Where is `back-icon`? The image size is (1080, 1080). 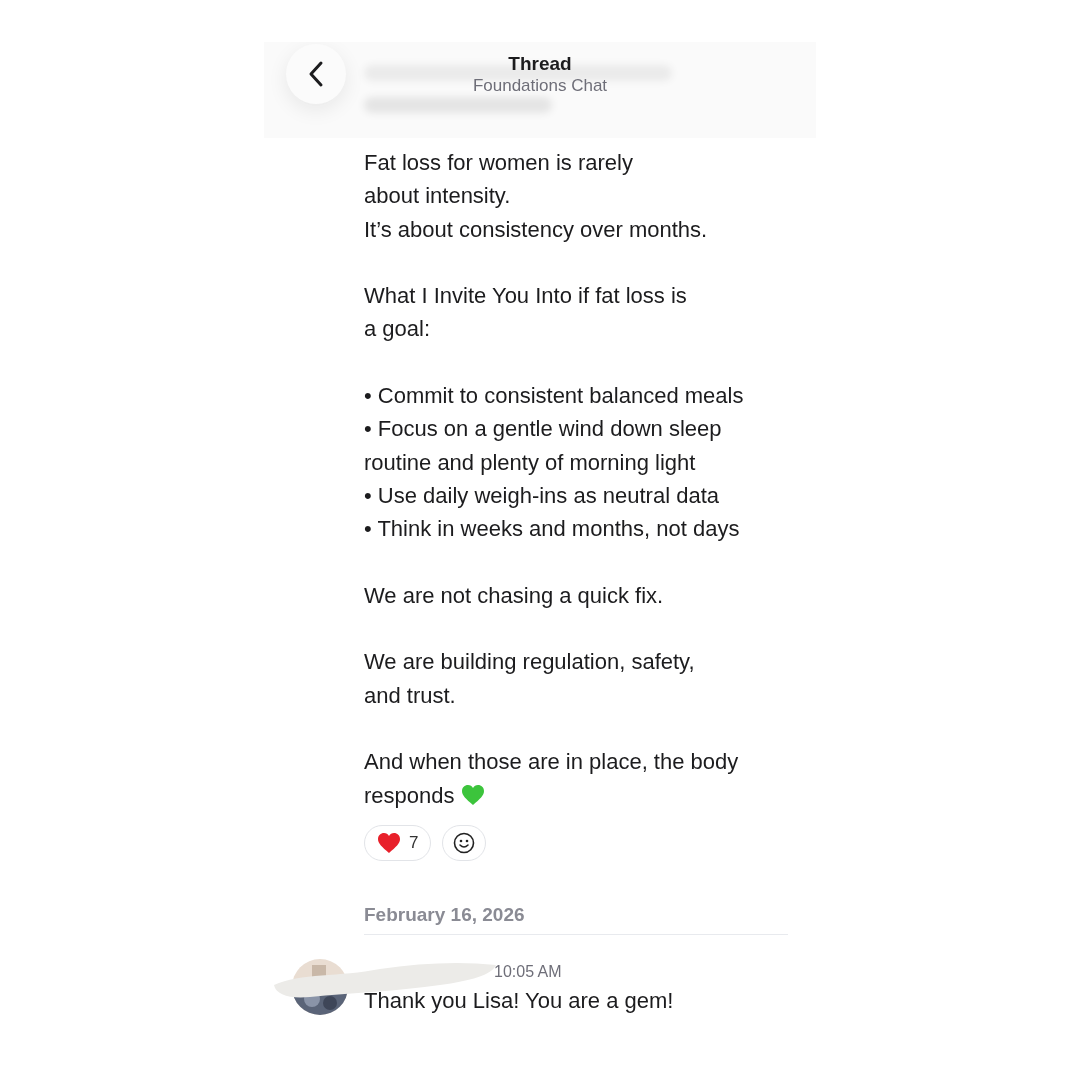
back-icon is located at coordinates (316, 74).